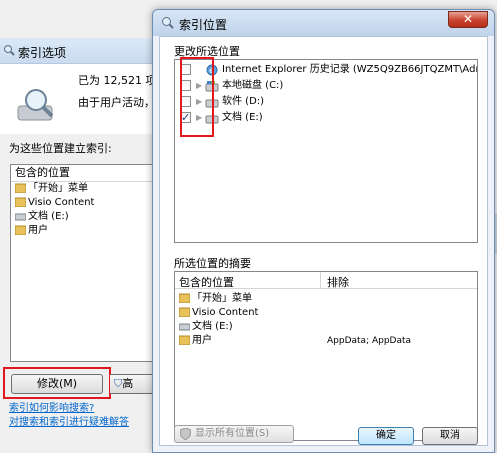  What do you see at coordinates (85, 51) in the screenshot?
I see `indexing-options-titlebar: 索引选项` at bounding box center [85, 51].